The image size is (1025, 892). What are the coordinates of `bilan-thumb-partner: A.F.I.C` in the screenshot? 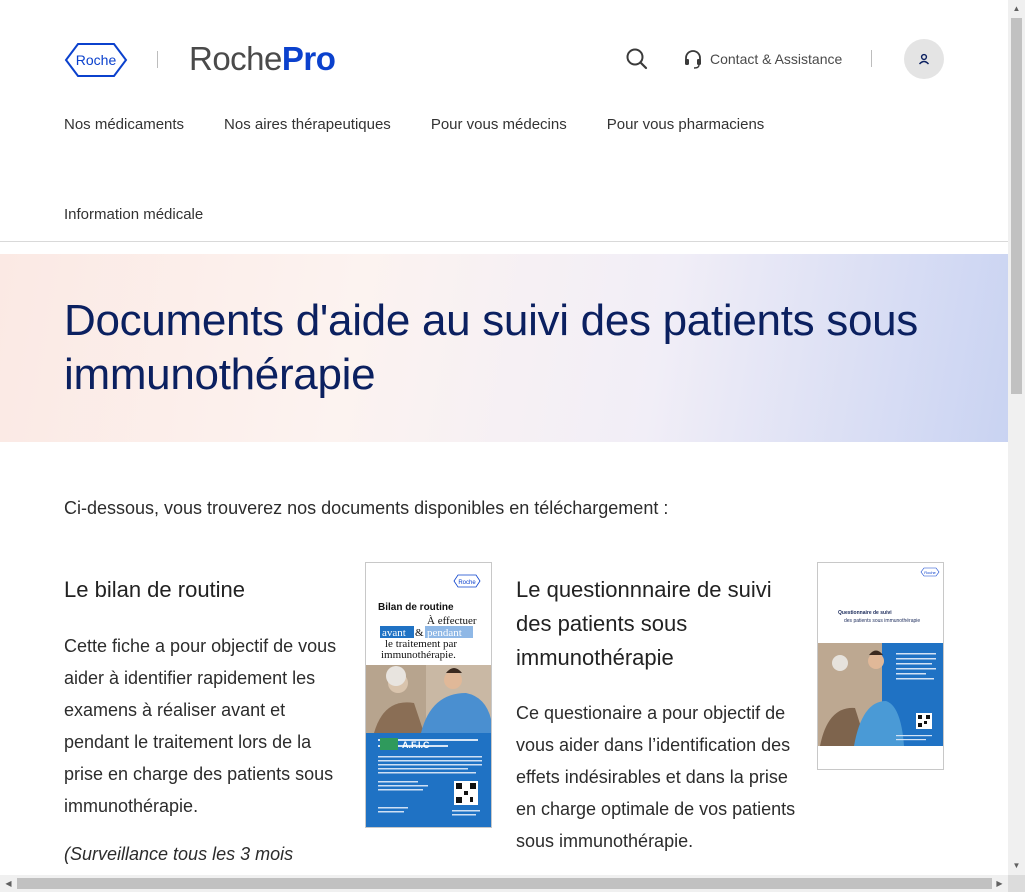 It's located at (416, 745).